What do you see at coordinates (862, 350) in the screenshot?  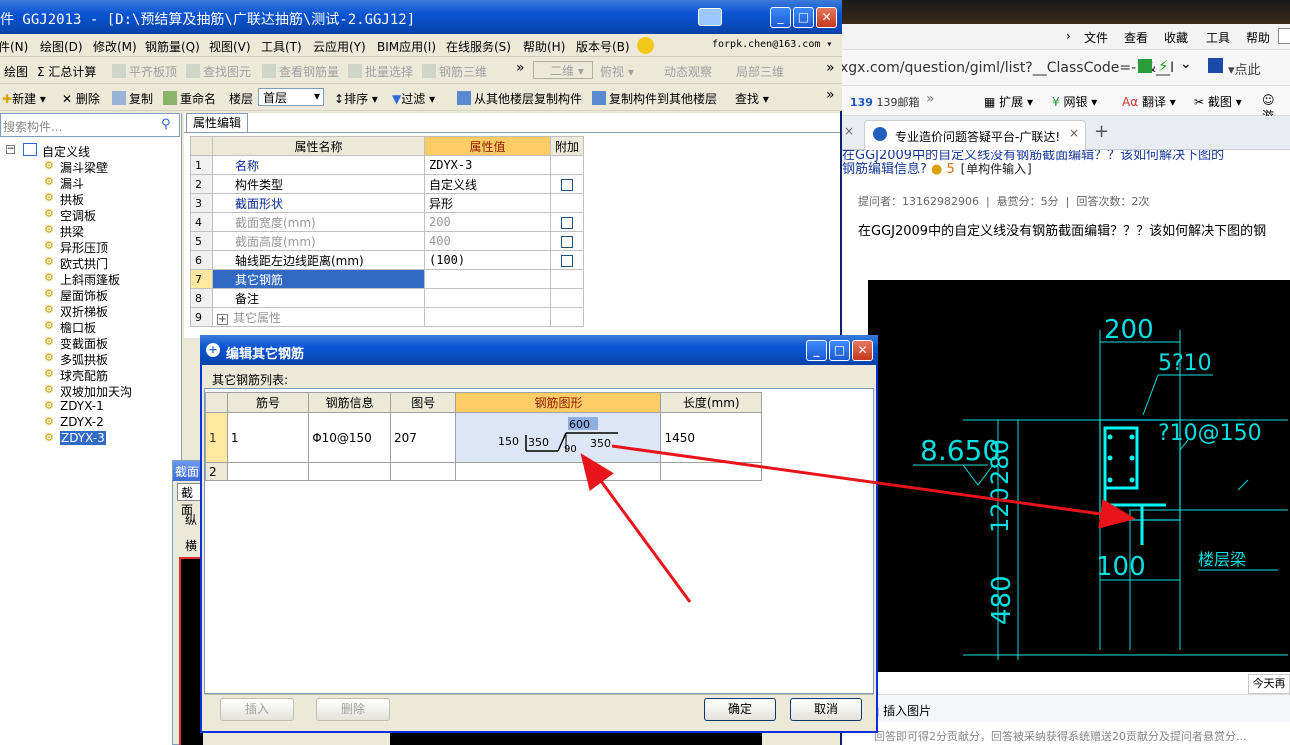 I see `dialog-close-button: ✕` at bounding box center [862, 350].